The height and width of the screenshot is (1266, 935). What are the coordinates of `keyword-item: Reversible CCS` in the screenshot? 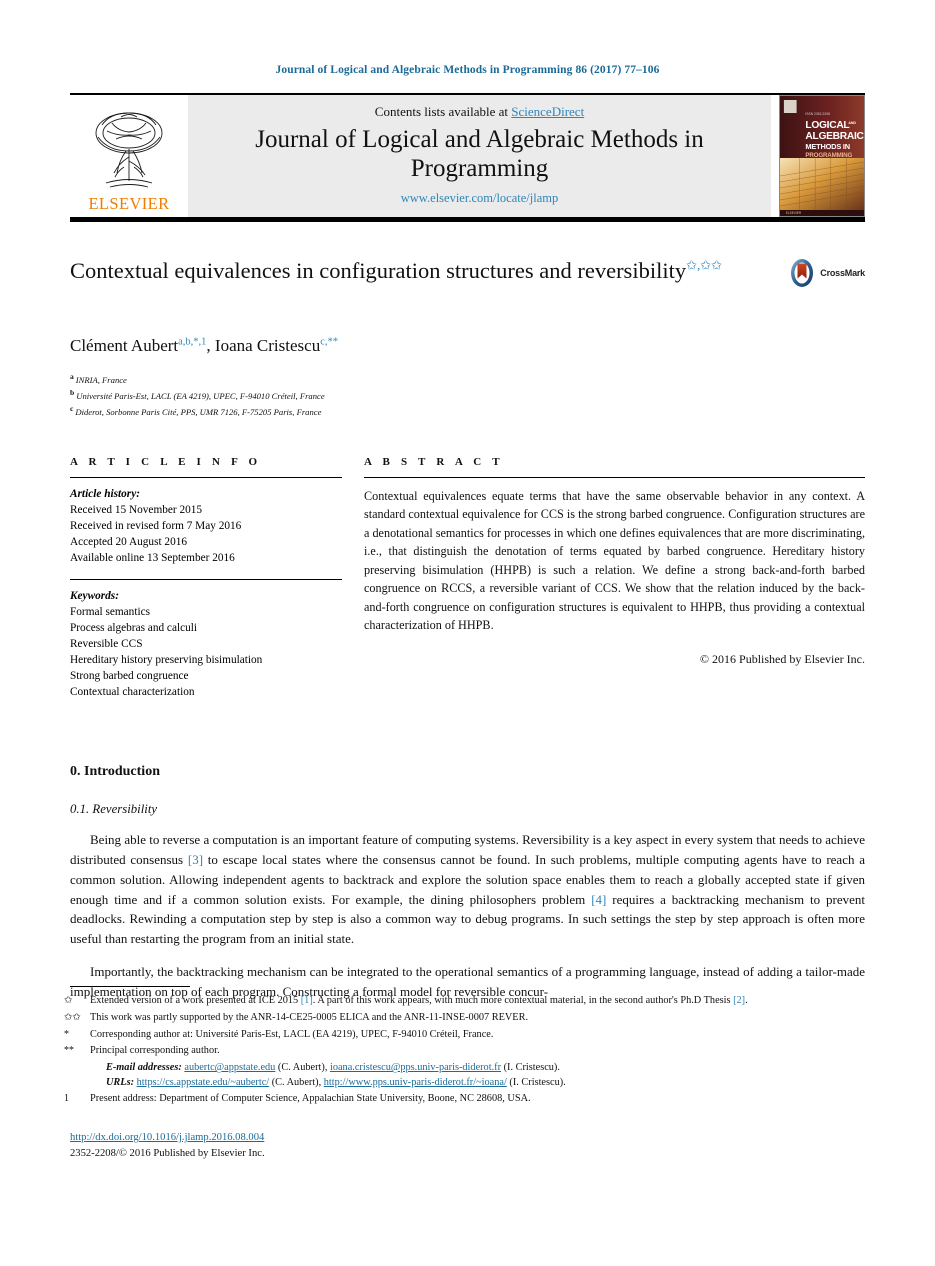 It's located at (106, 643).